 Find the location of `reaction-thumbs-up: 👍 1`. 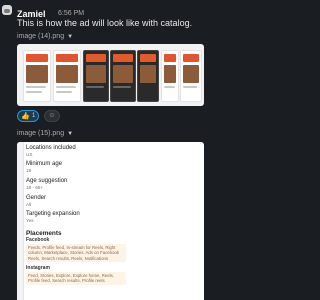

reaction-thumbs-up: 👍 1 is located at coordinates (28, 116).